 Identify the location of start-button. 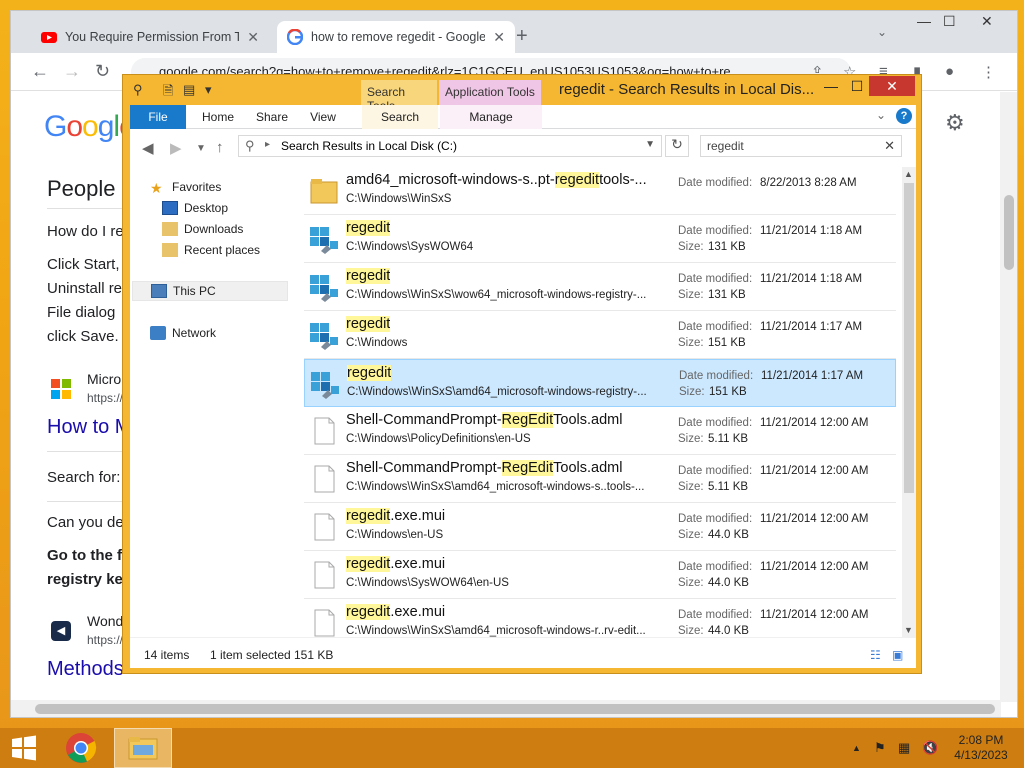
(24, 748).